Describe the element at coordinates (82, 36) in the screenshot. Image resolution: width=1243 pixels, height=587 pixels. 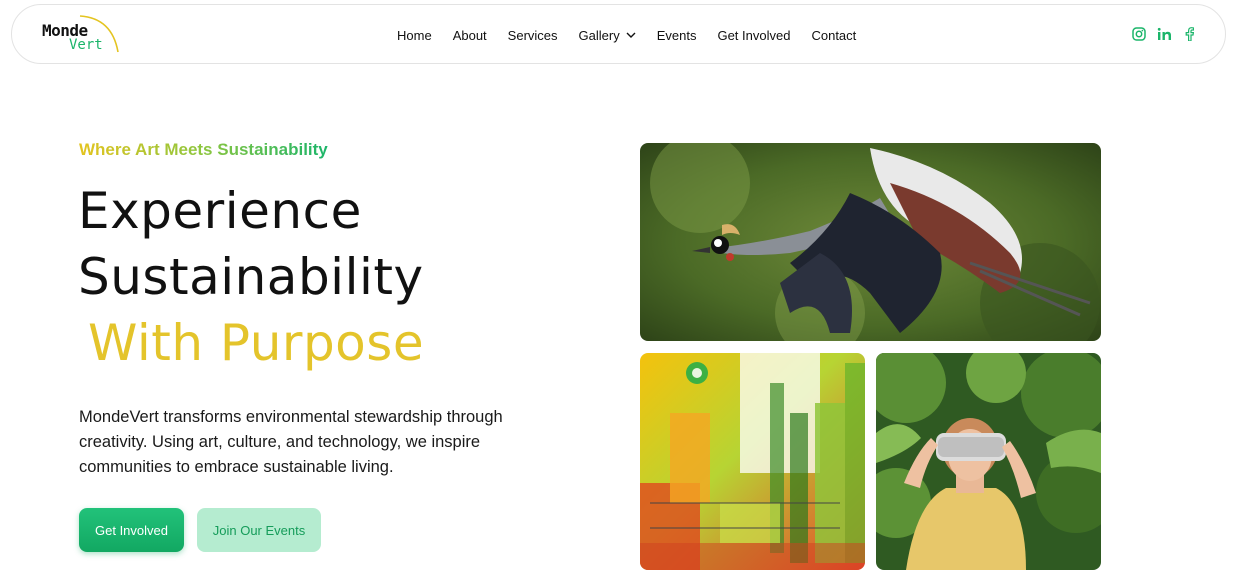
I see `brand-logo: Monde Vert` at that location.